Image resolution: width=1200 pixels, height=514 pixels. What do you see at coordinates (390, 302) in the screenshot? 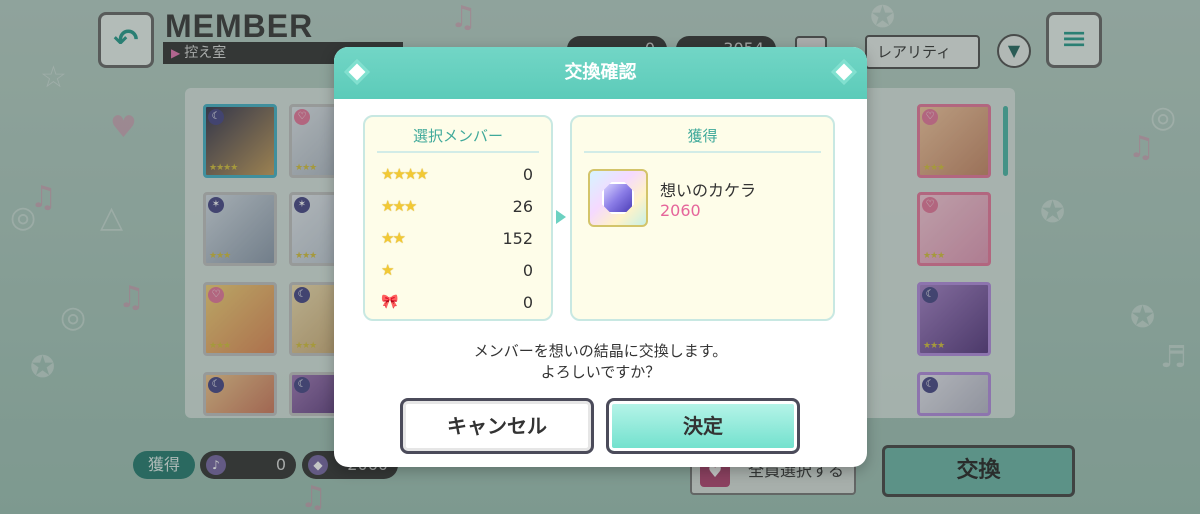
I see `ribbon-icon: 🎀` at bounding box center [390, 302].